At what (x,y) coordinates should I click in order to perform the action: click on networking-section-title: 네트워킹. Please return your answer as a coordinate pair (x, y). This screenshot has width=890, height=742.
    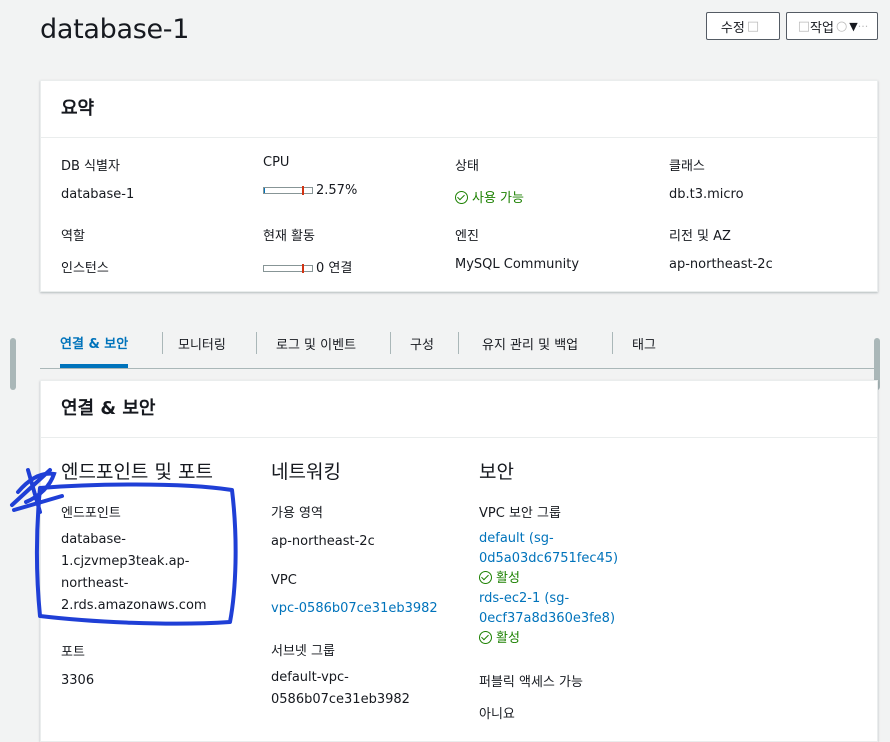
    Looking at the image, I should click on (306, 472).